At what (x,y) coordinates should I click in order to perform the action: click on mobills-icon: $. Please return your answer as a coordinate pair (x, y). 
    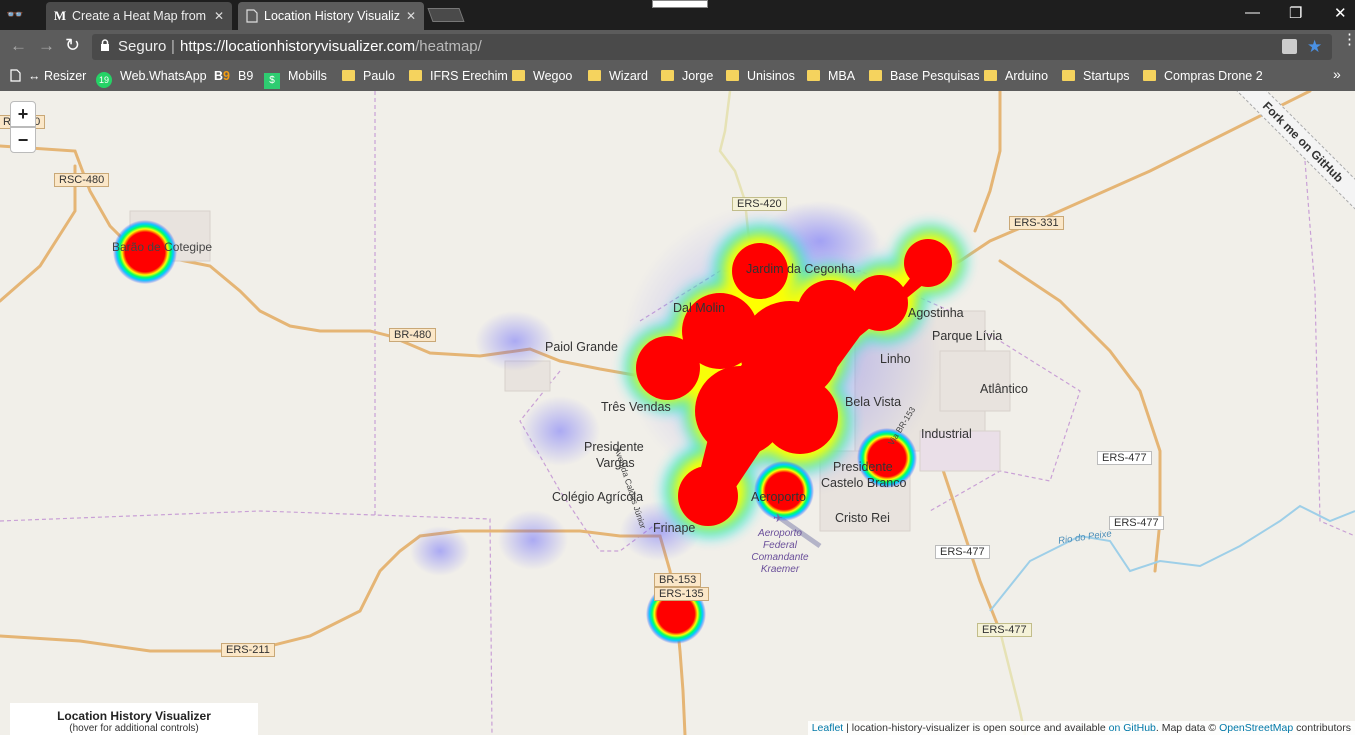
    Looking at the image, I should click on (272, 81).